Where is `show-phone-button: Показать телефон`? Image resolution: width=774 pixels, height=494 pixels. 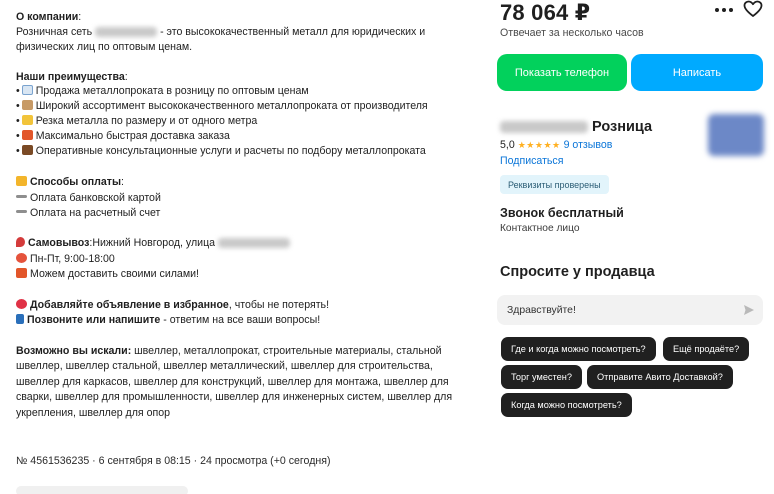 show-phone-button: Показать телефон is located at coordinates (562, 72).